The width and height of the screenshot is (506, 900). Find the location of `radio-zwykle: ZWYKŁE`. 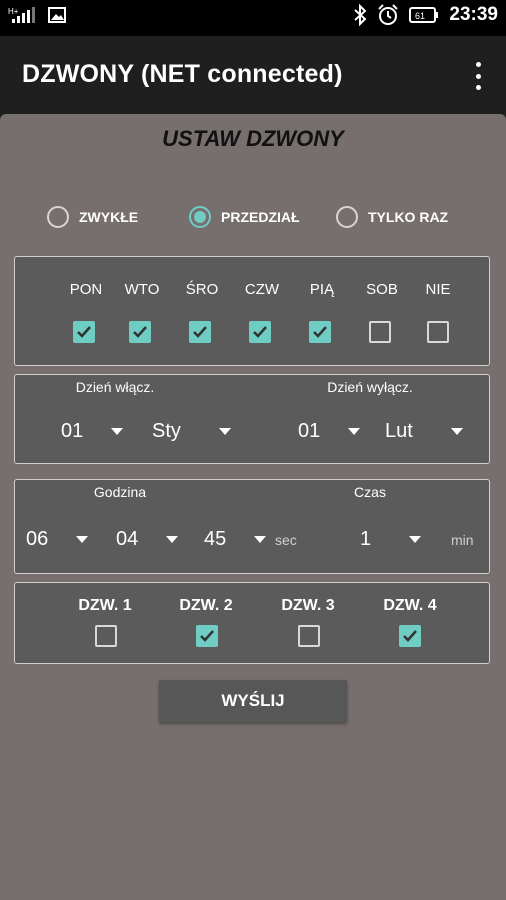

radio-zwykle: ZWYKŁE is located at coordinates (92, 217).